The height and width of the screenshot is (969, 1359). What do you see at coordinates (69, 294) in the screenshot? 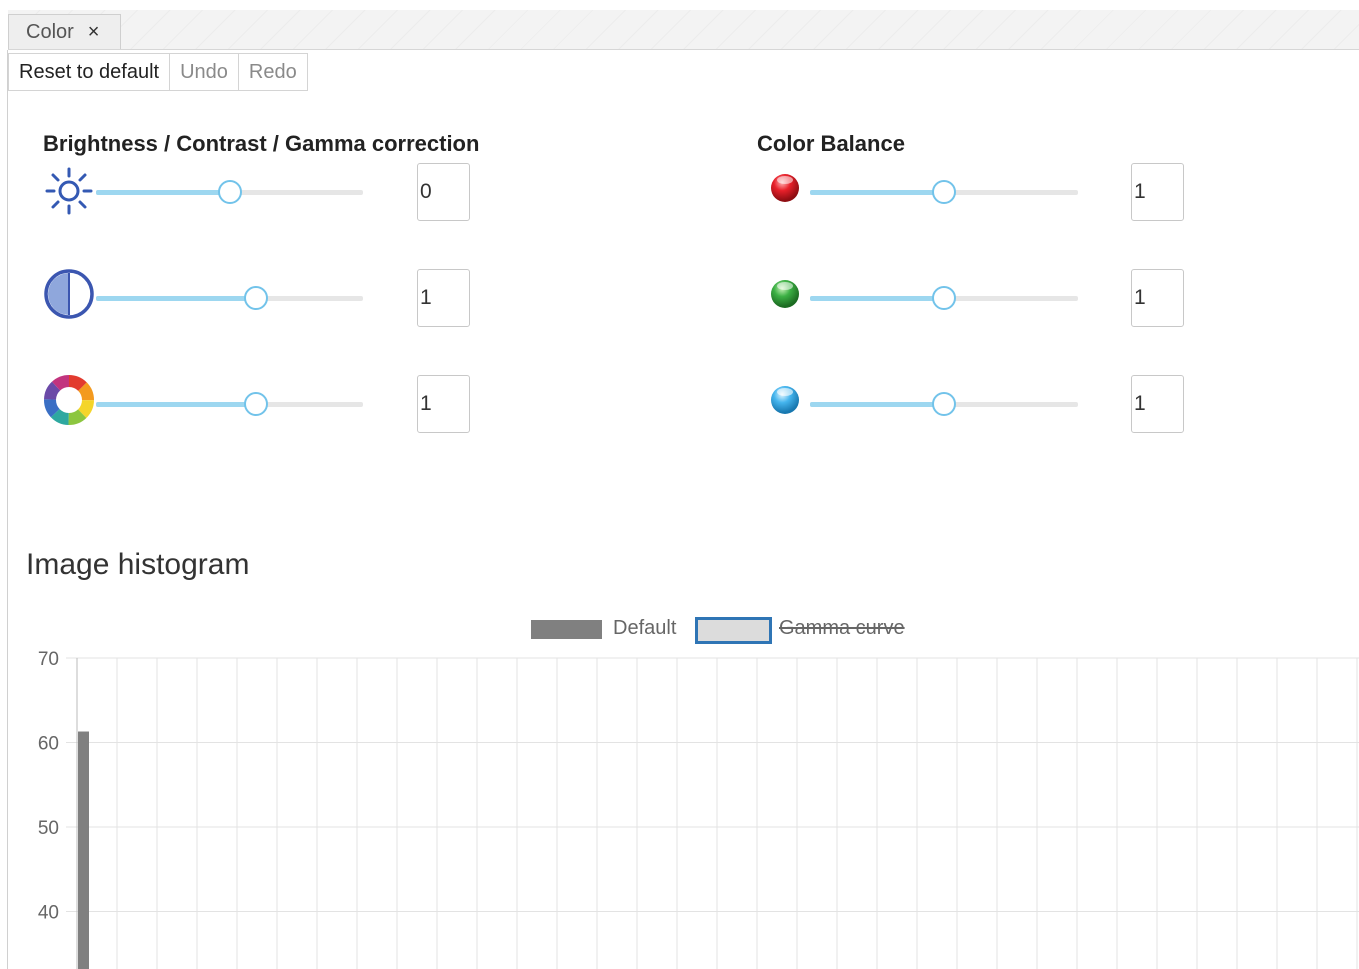
I see `contrast-icon` at bounding box center [69, 294].